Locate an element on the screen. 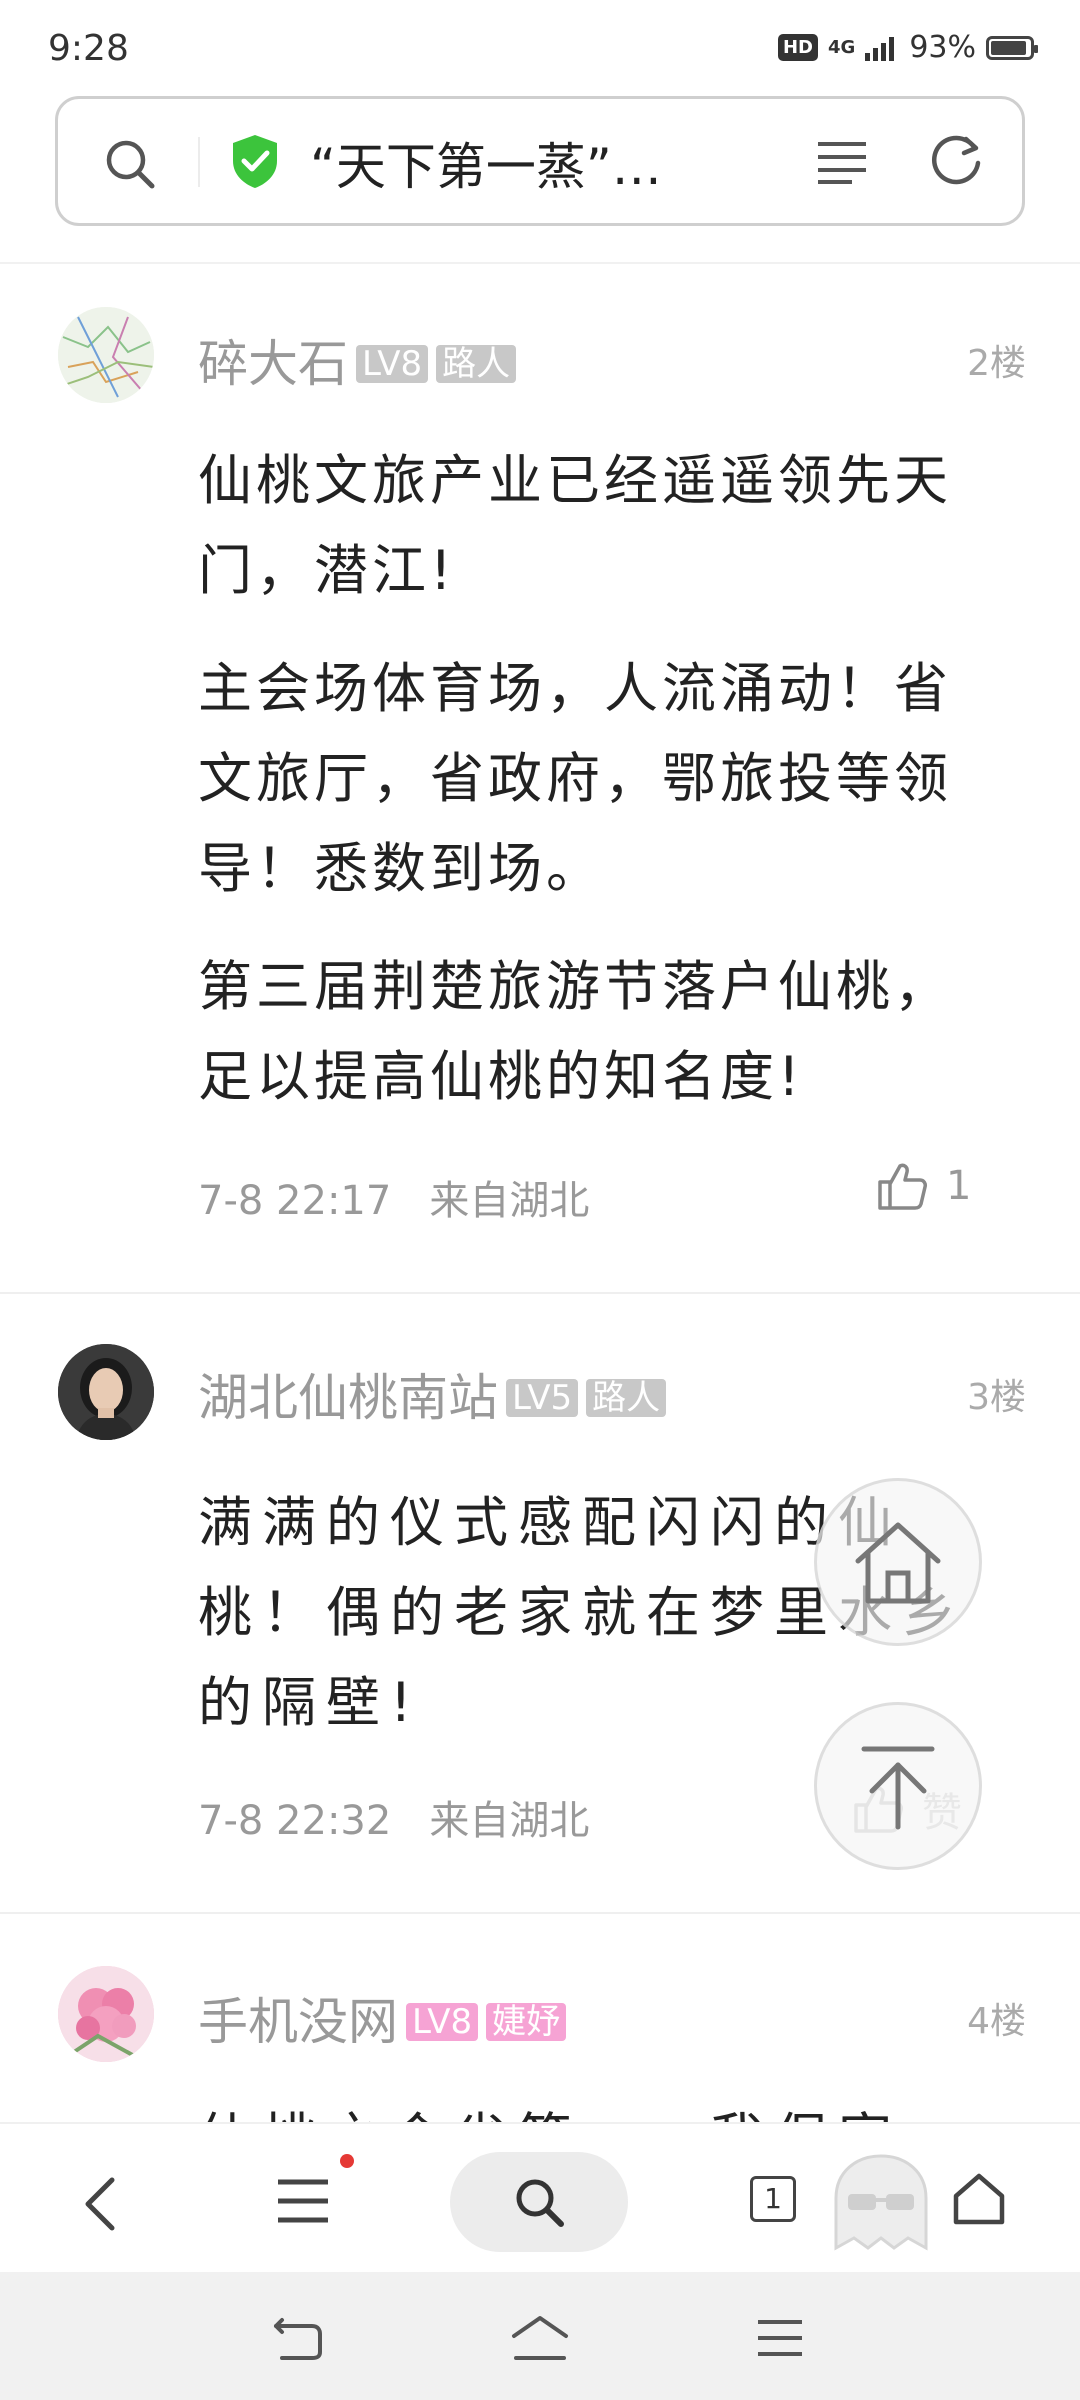 This screenshot has height=2400, width=1080. menu-icon is located at coordinates (303, 2201).